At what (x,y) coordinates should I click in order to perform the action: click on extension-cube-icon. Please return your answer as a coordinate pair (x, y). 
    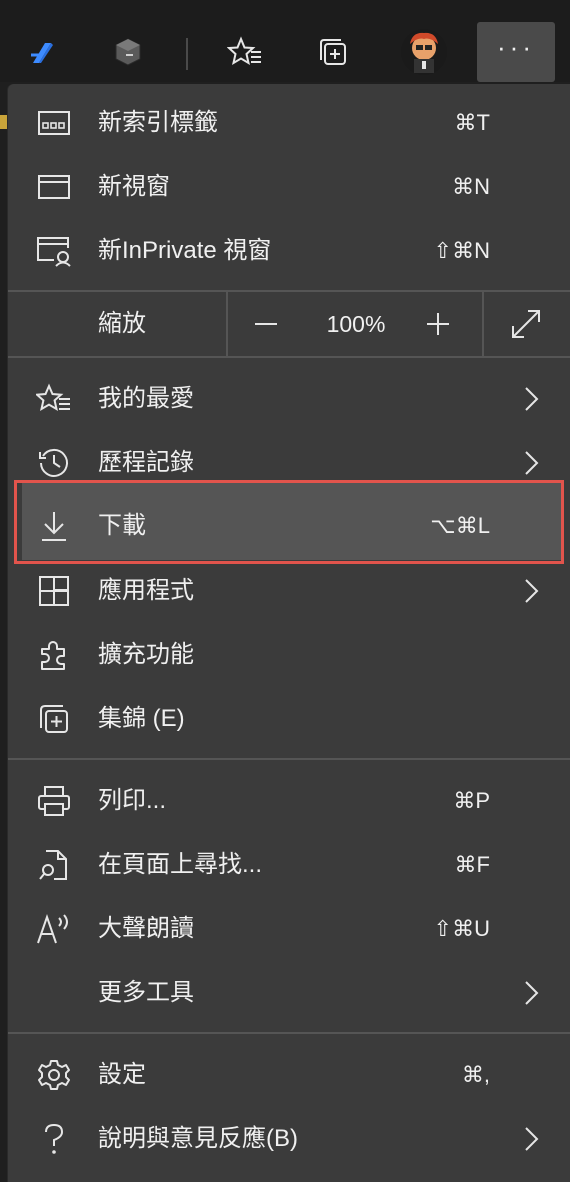
    Looking at the image, I should click on (128, 52).